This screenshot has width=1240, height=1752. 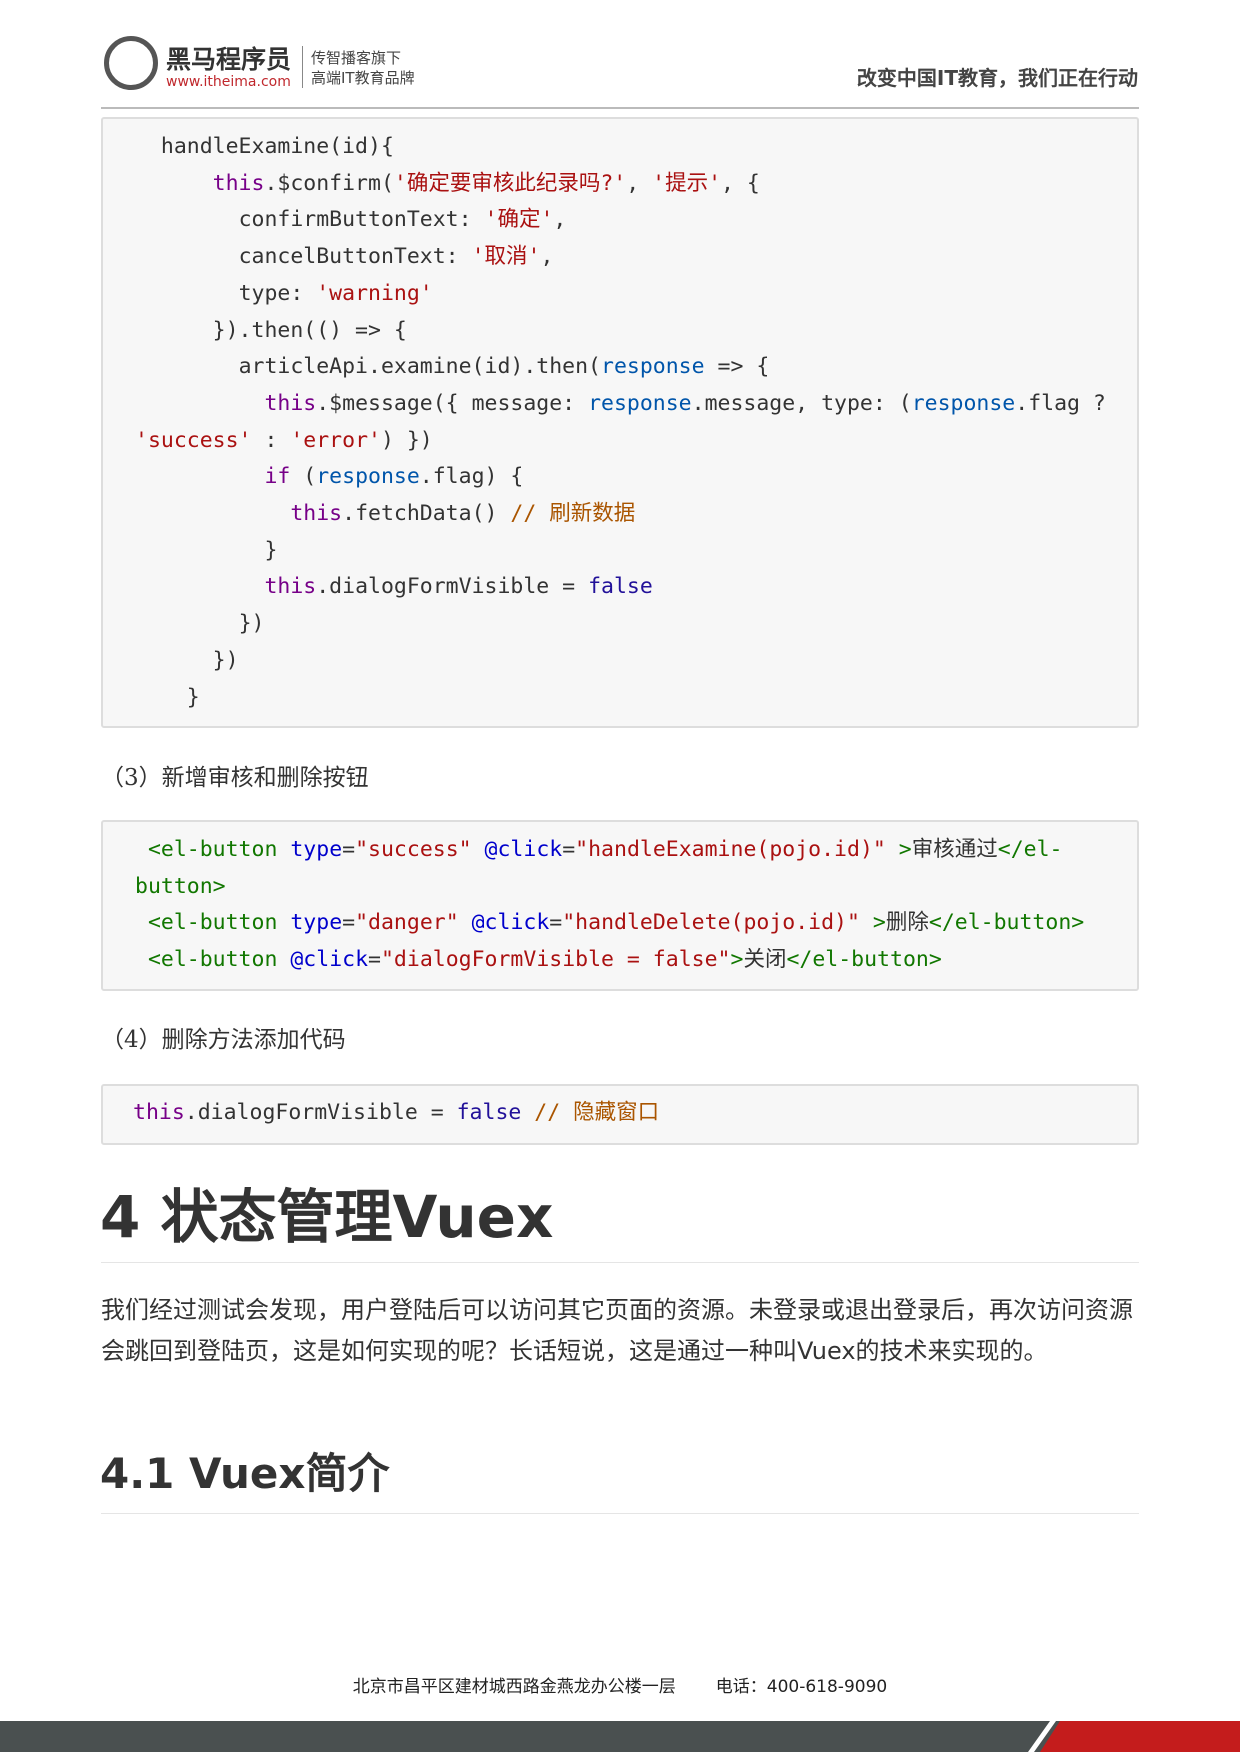 What do you see at coordinates (621, 331) in the screenshot?
I see `code-line: }).then(() => {` at bounding box center [621, 331].